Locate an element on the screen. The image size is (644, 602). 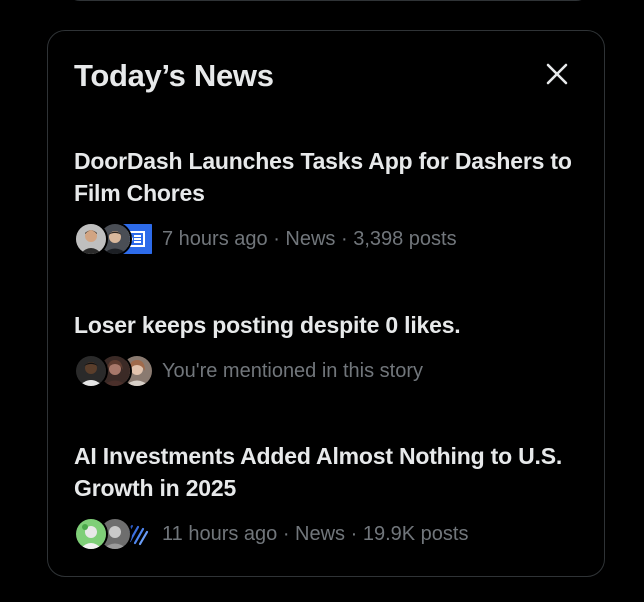
story-meta: 7 hours ago · News · 3,398 posts is located at coordinates (309, 239).